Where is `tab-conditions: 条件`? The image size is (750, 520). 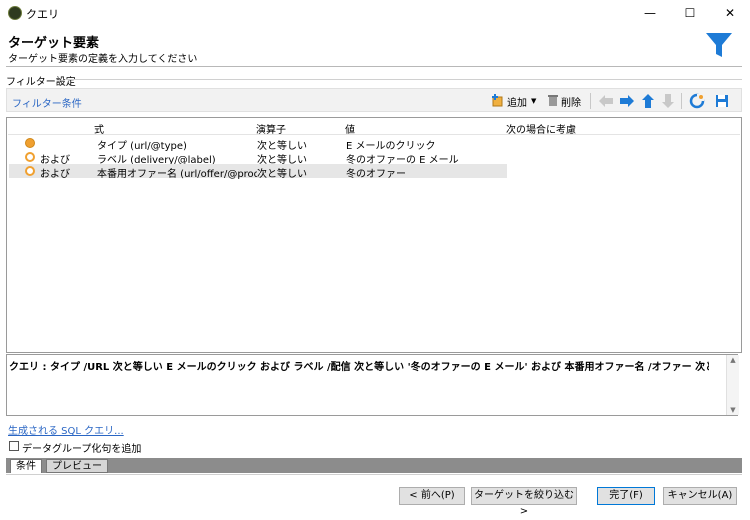
tab-conditions: 条件 is located at coordinates (26, 466).